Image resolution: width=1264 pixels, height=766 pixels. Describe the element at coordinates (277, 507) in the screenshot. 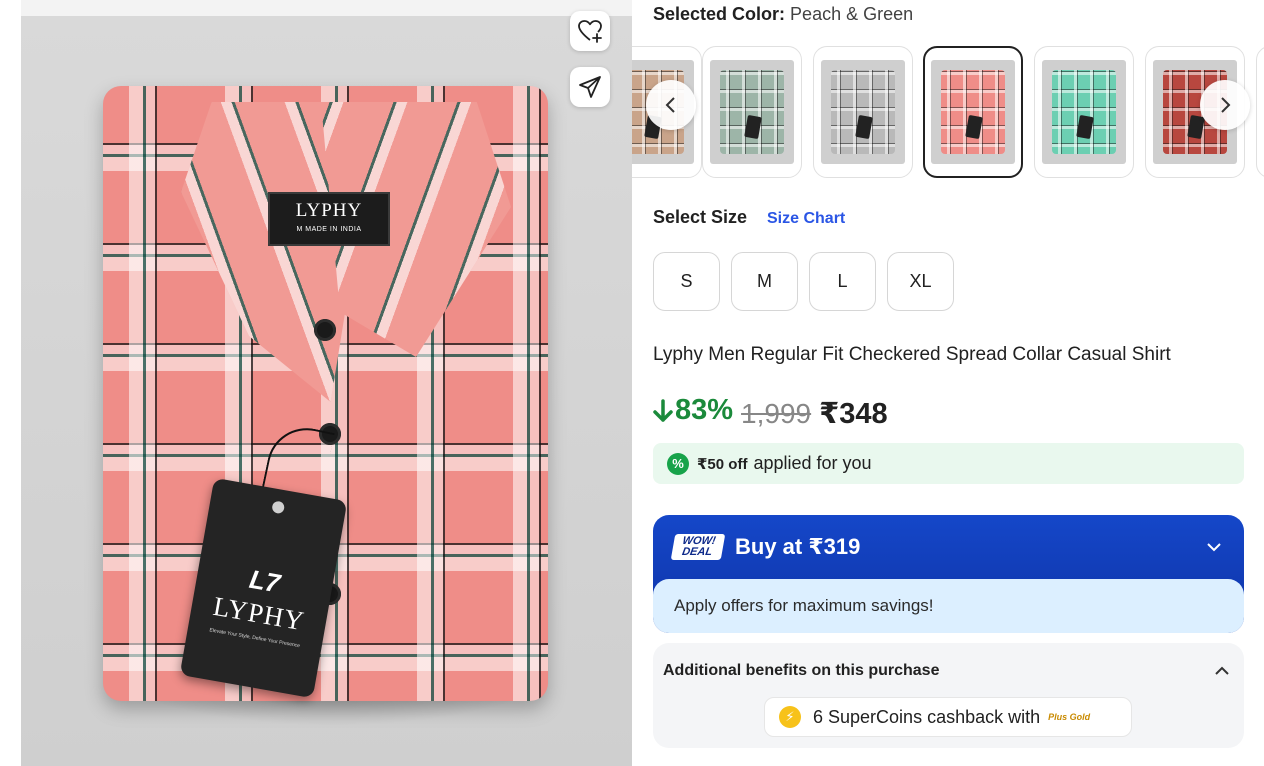

I see `tag-hole` at that location.